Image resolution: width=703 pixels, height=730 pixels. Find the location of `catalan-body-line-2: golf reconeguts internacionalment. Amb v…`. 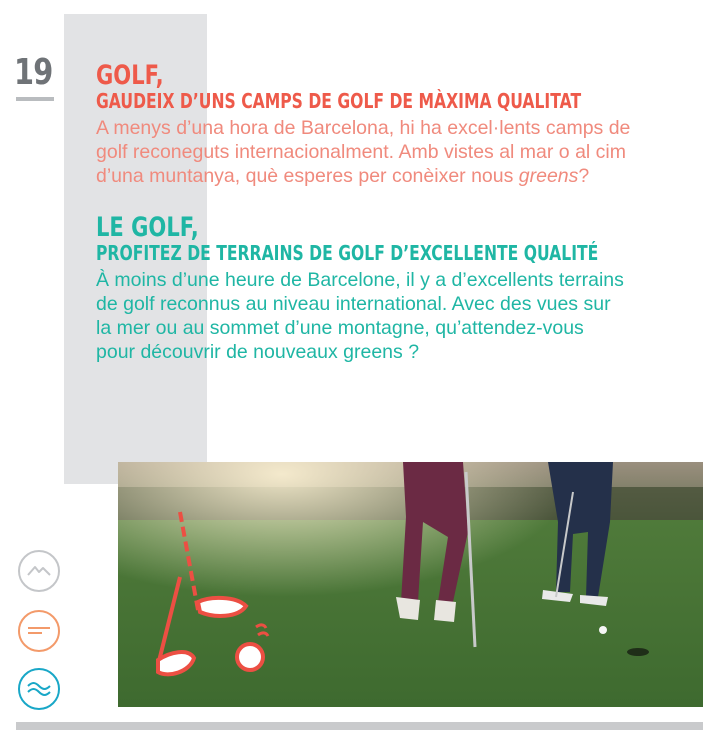

catalan-body-line-2: golf reconeguts internacionalment. Amb v… is located at coordinates (361, 152).